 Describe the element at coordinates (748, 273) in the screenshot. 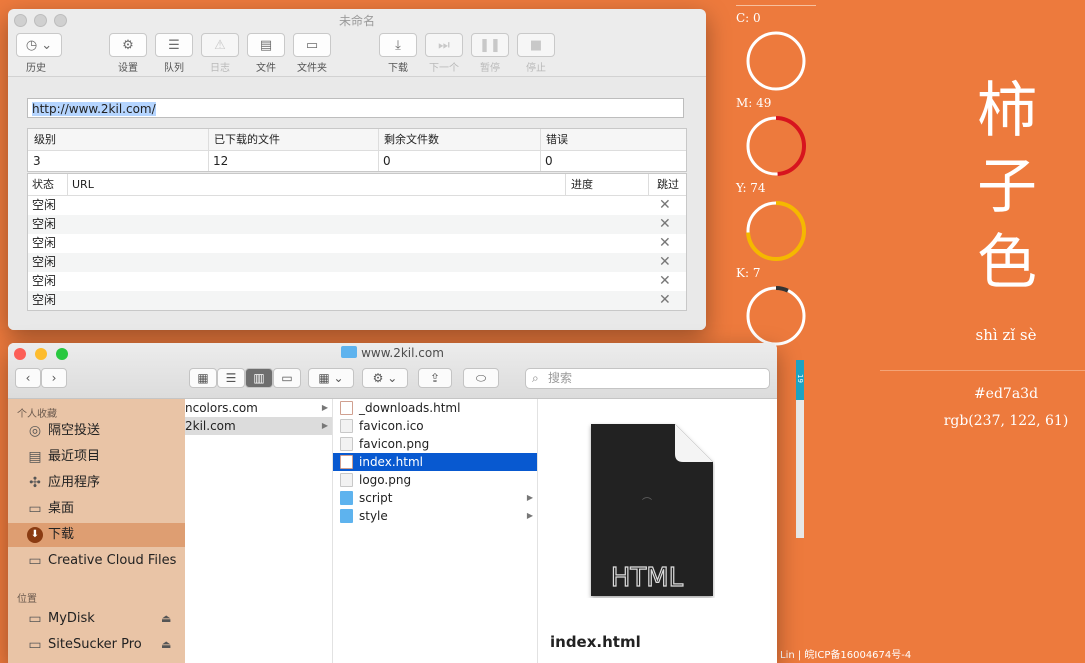

I see `cmyk-k-label: K: 7` at that location.